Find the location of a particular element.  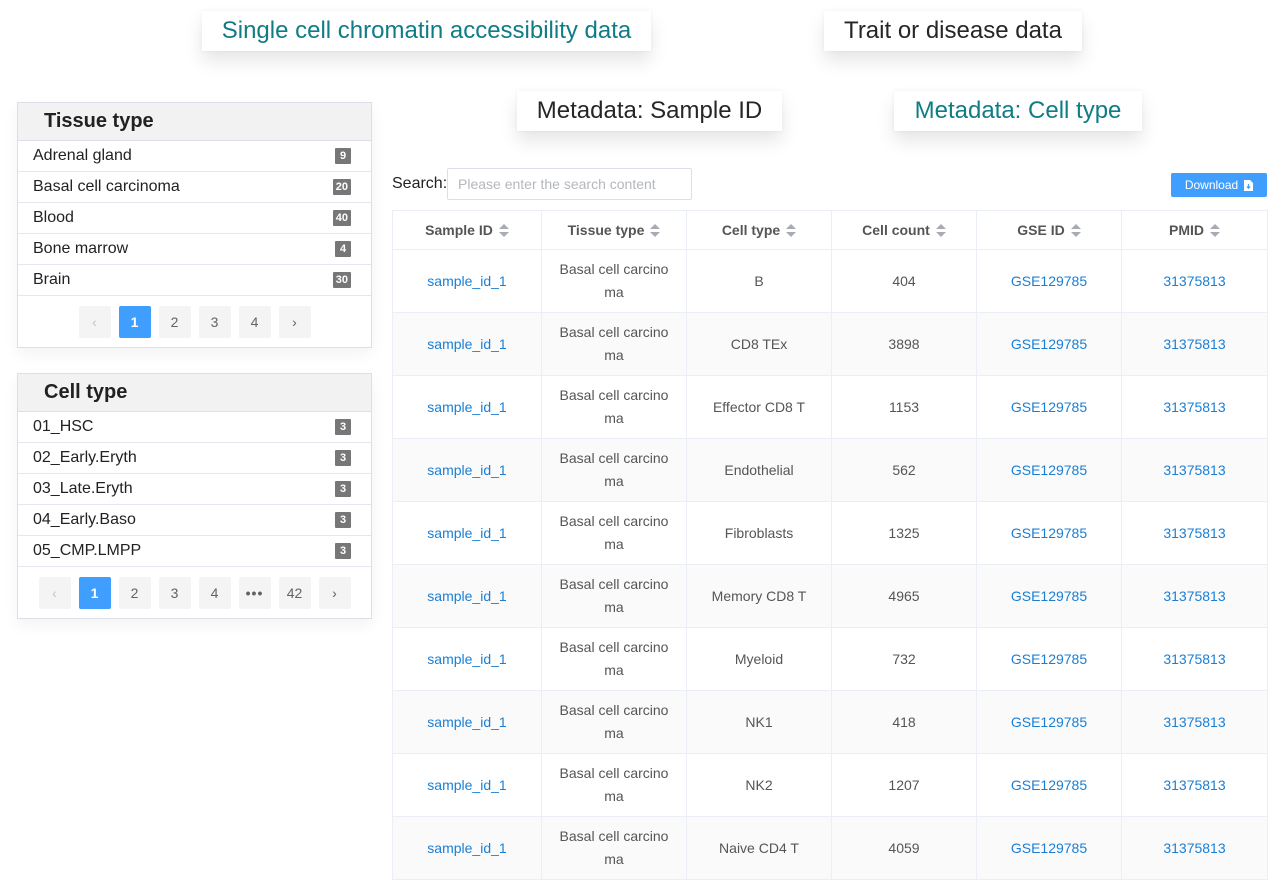

tab-metadata-sample-id: Metadata: Sample ID is located at coordinates (649, 111).